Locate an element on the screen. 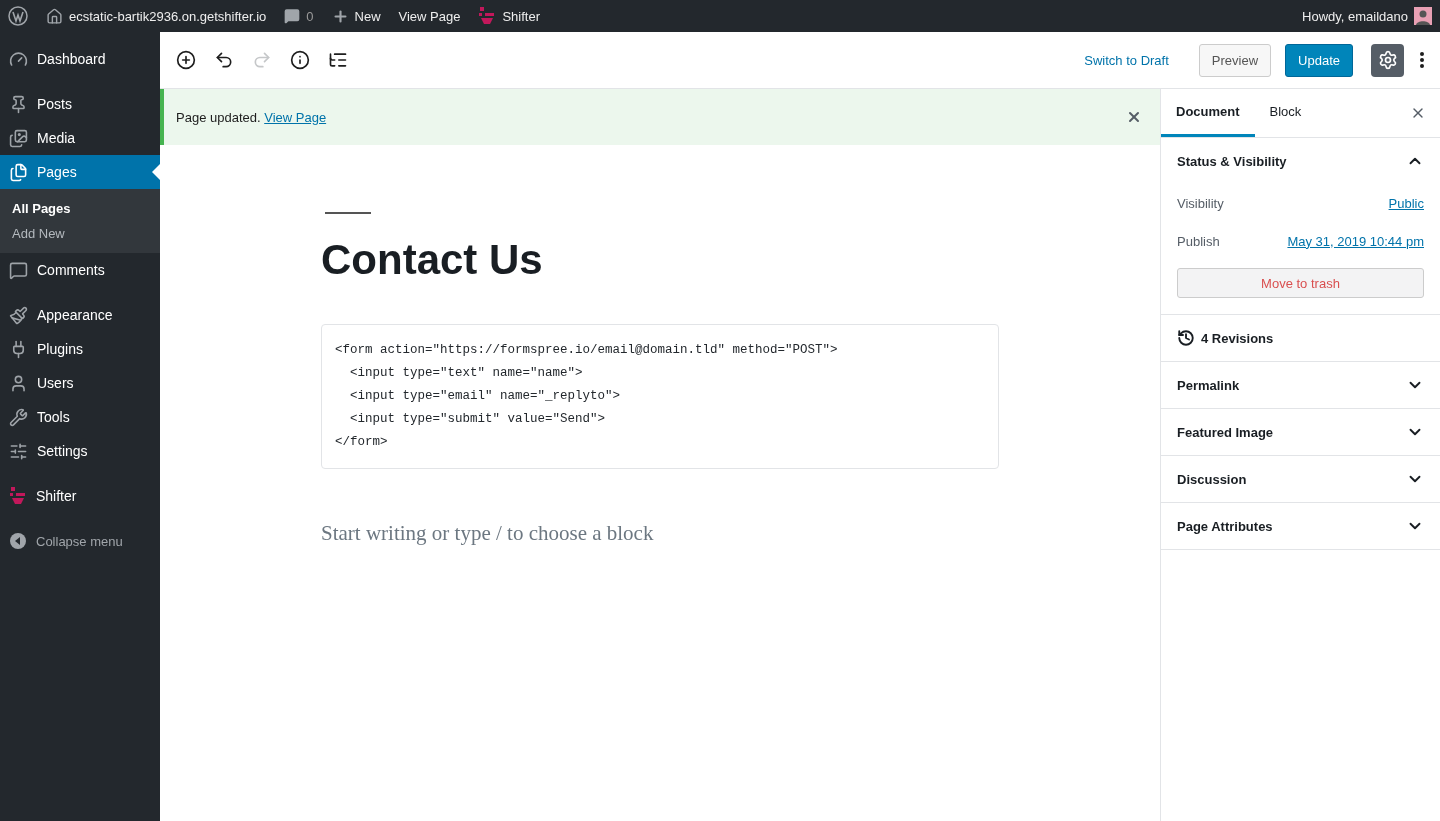  shifter-link: Shifter is located at coordinates (521, 16).